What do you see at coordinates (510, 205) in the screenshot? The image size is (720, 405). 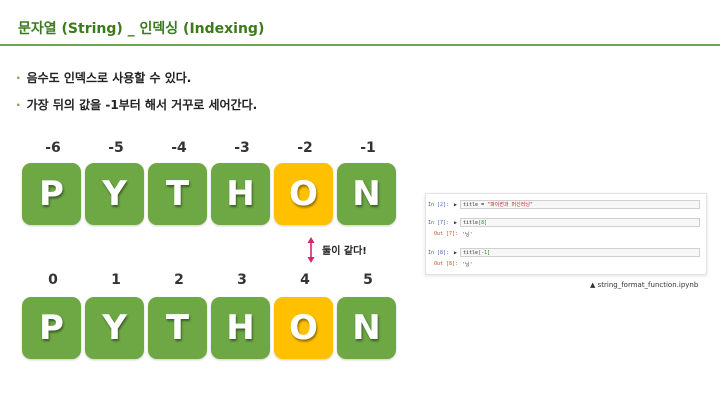 I see `code-string: "파이썬과 머신러닝"` at bounding box center [510, 205].